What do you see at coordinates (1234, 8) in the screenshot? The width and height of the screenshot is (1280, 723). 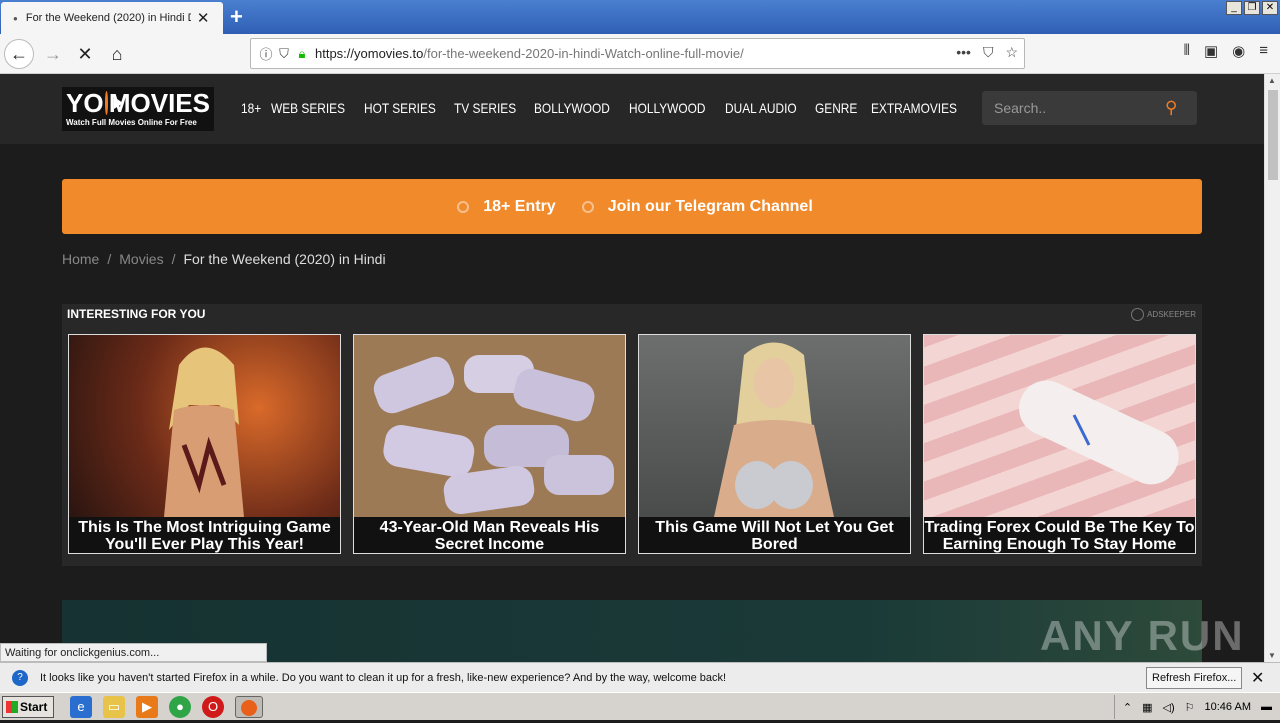 I see `minimize-button: _` at bounding box center [1234, 8].